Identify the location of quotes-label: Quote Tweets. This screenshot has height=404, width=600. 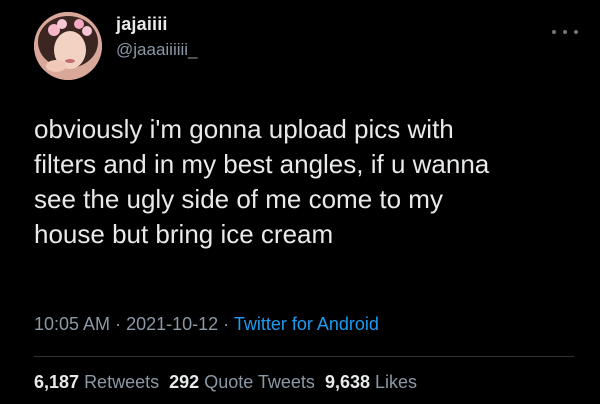
(259, 382).